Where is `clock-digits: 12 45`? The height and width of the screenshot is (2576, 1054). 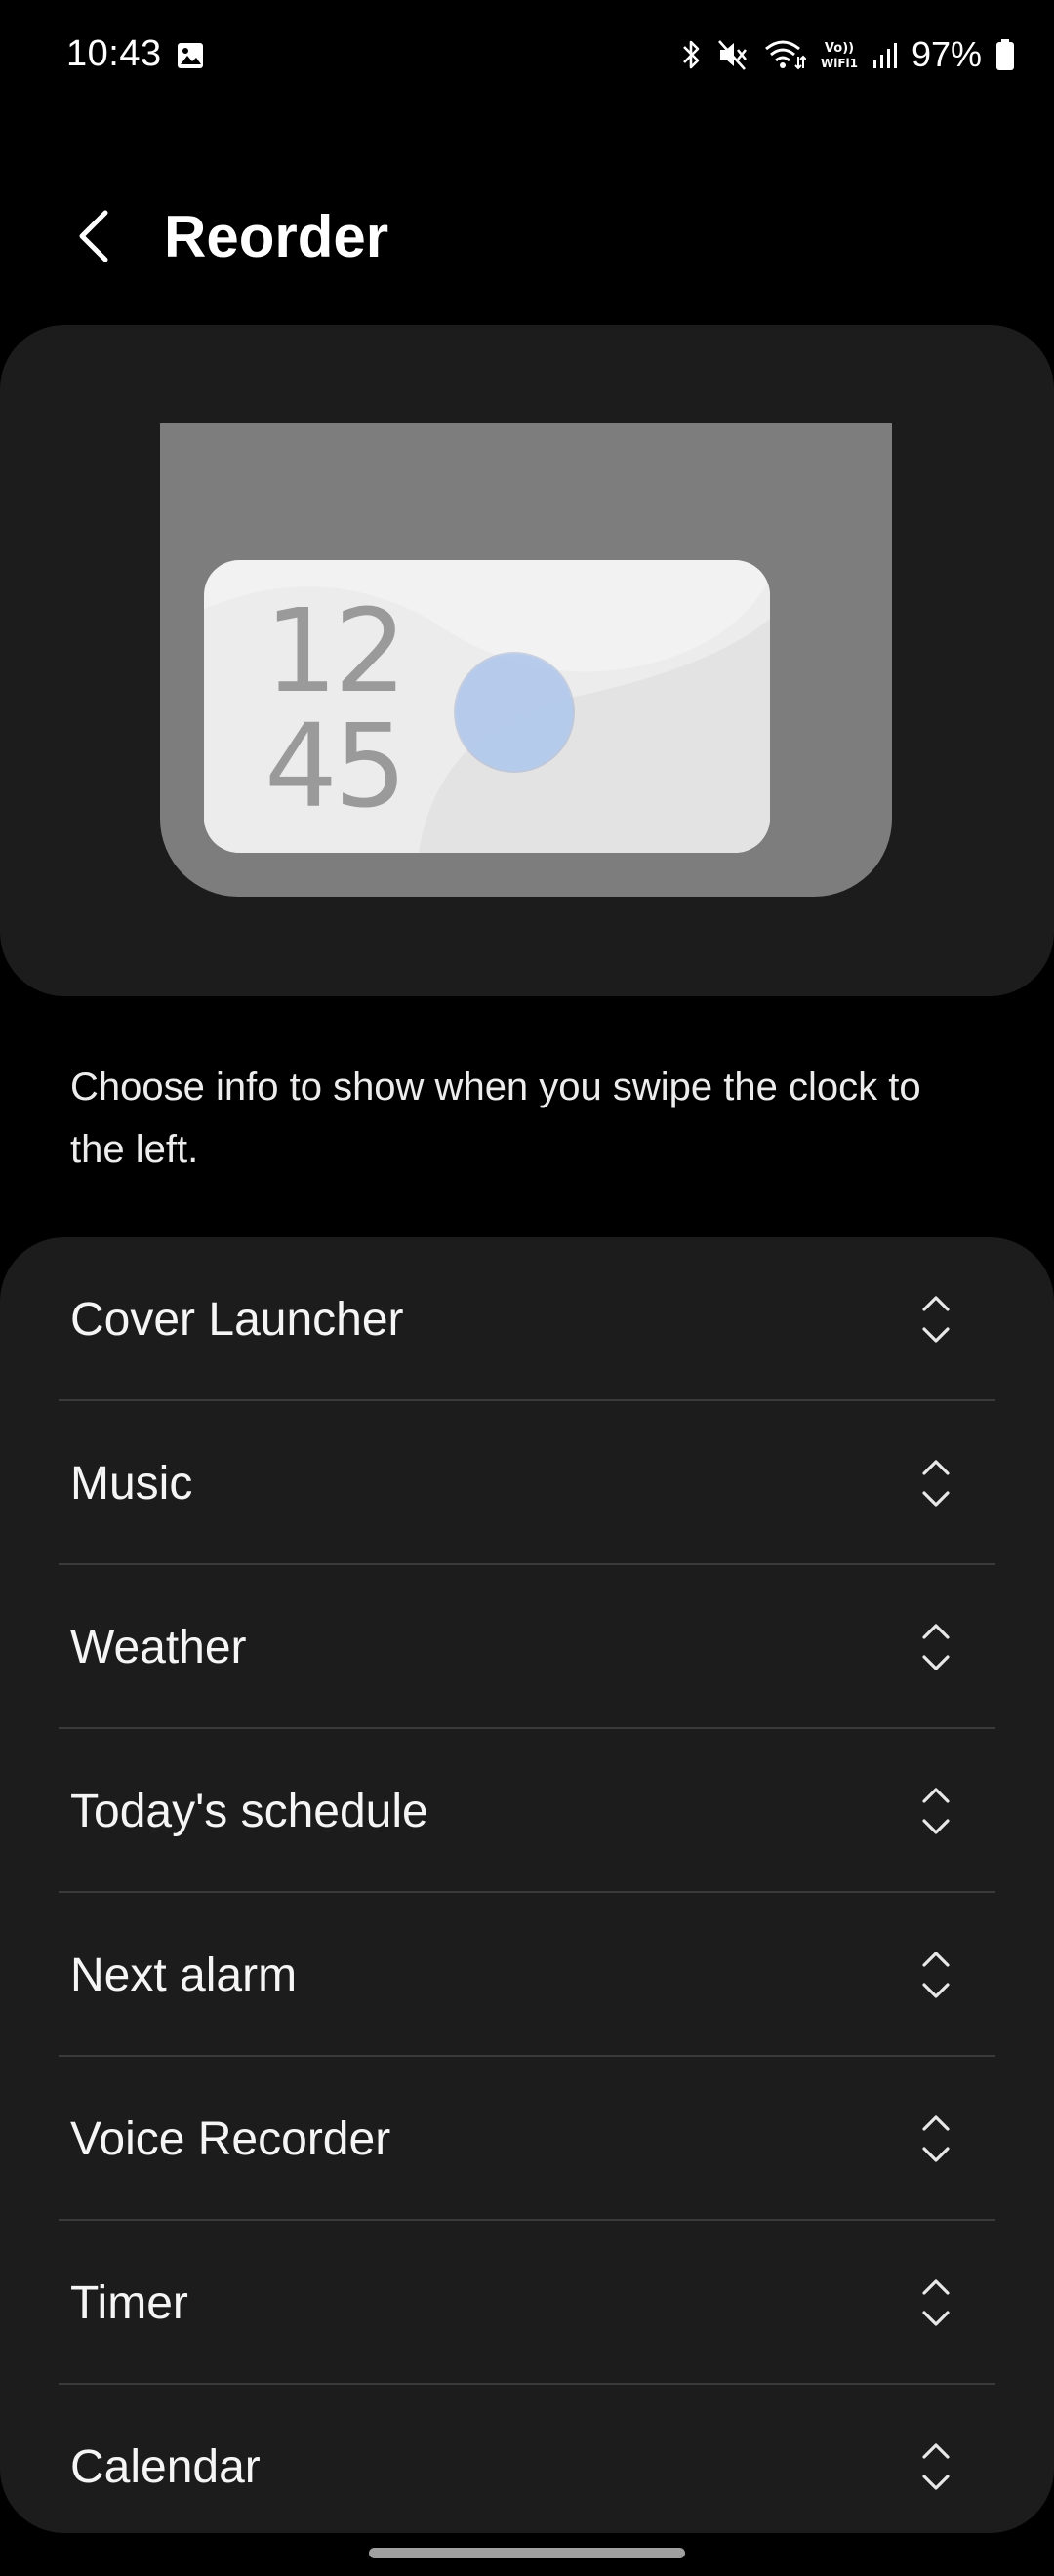 clock-digits: 12 45 is located at coordinates (334, 708).